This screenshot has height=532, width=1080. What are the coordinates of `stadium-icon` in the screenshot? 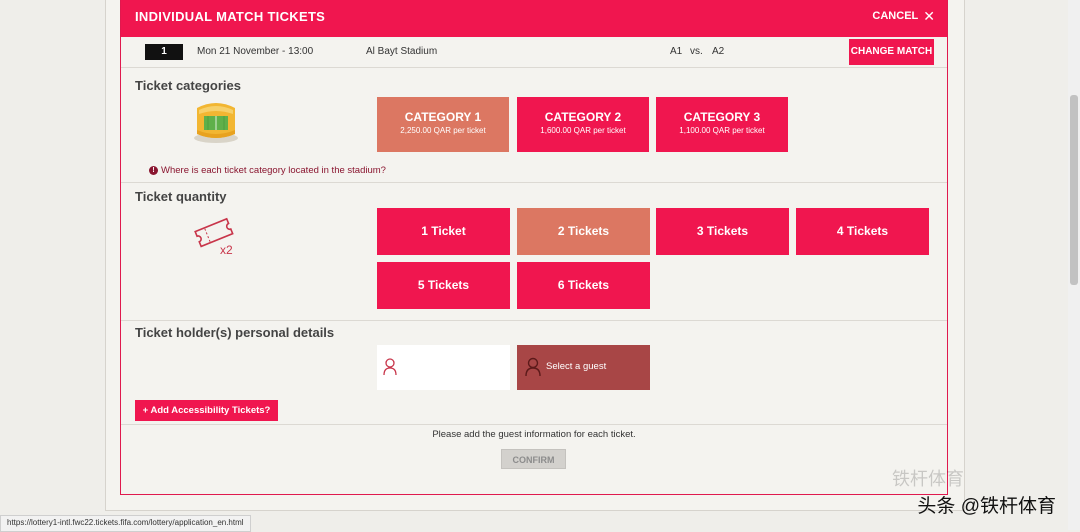 It's located at (216, 123).